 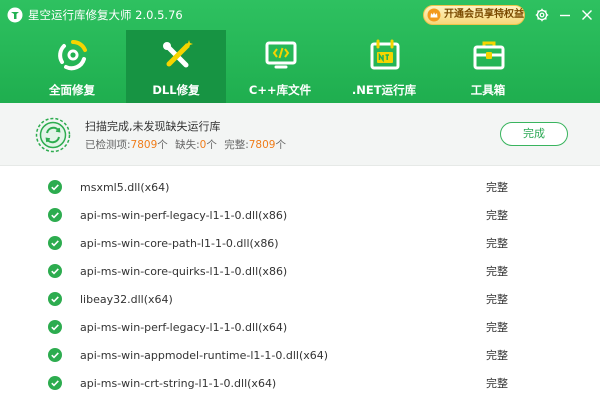 What do you see at coordinates (565, 15) in the screenshot?
I see `minimize-icon` at bounding box center [565, 15].